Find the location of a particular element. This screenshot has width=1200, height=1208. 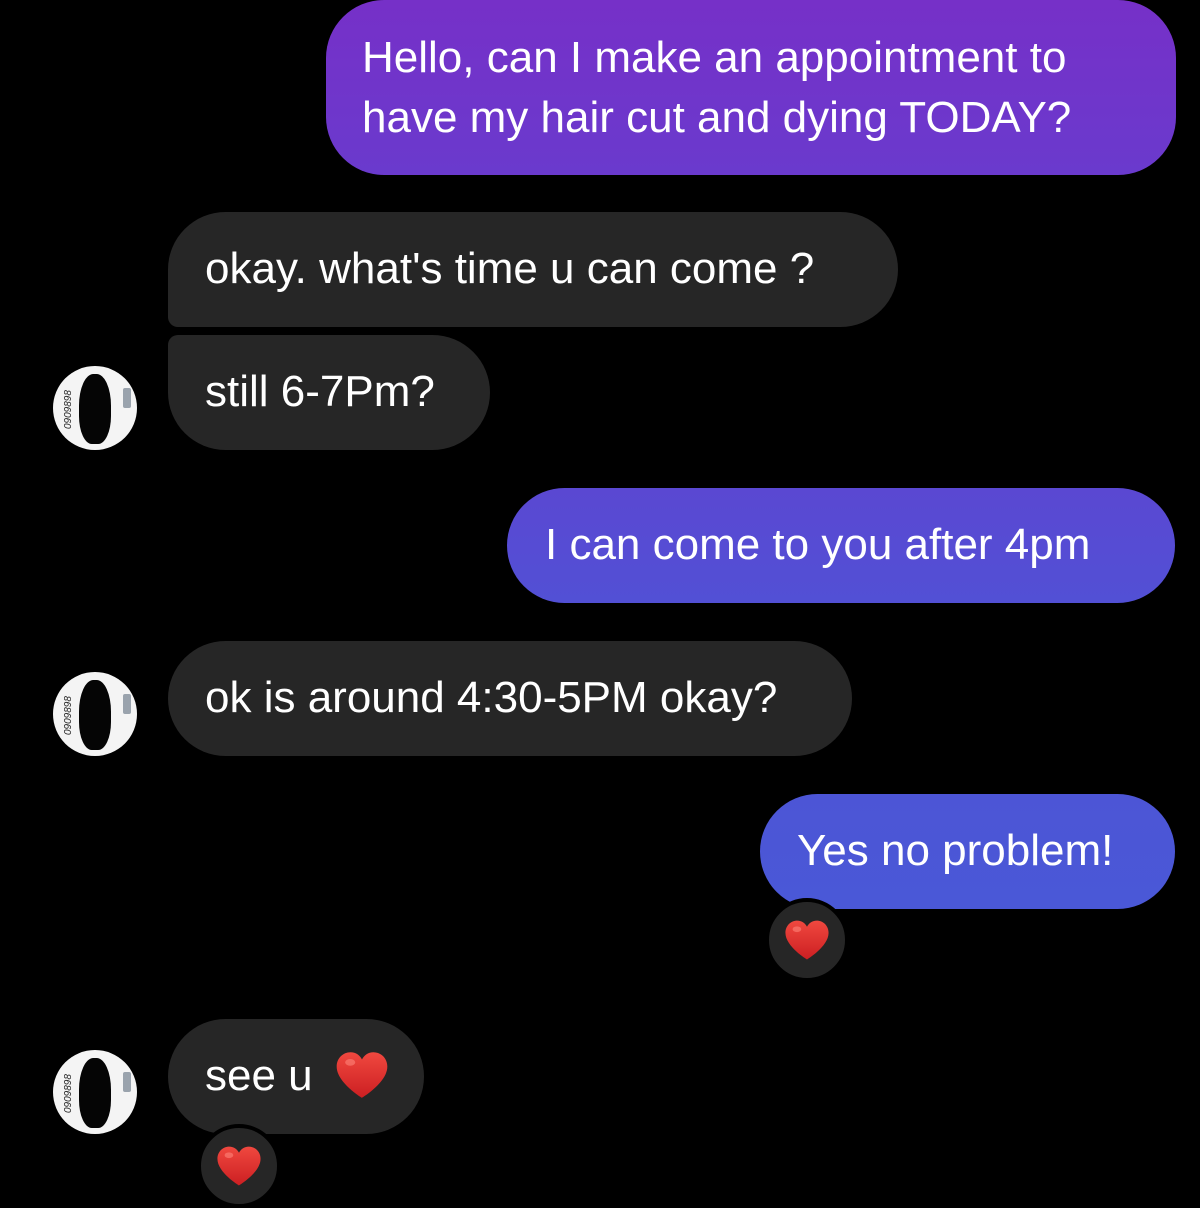

incoming-message-bubble: see u is located at coordinates (296, 1076).